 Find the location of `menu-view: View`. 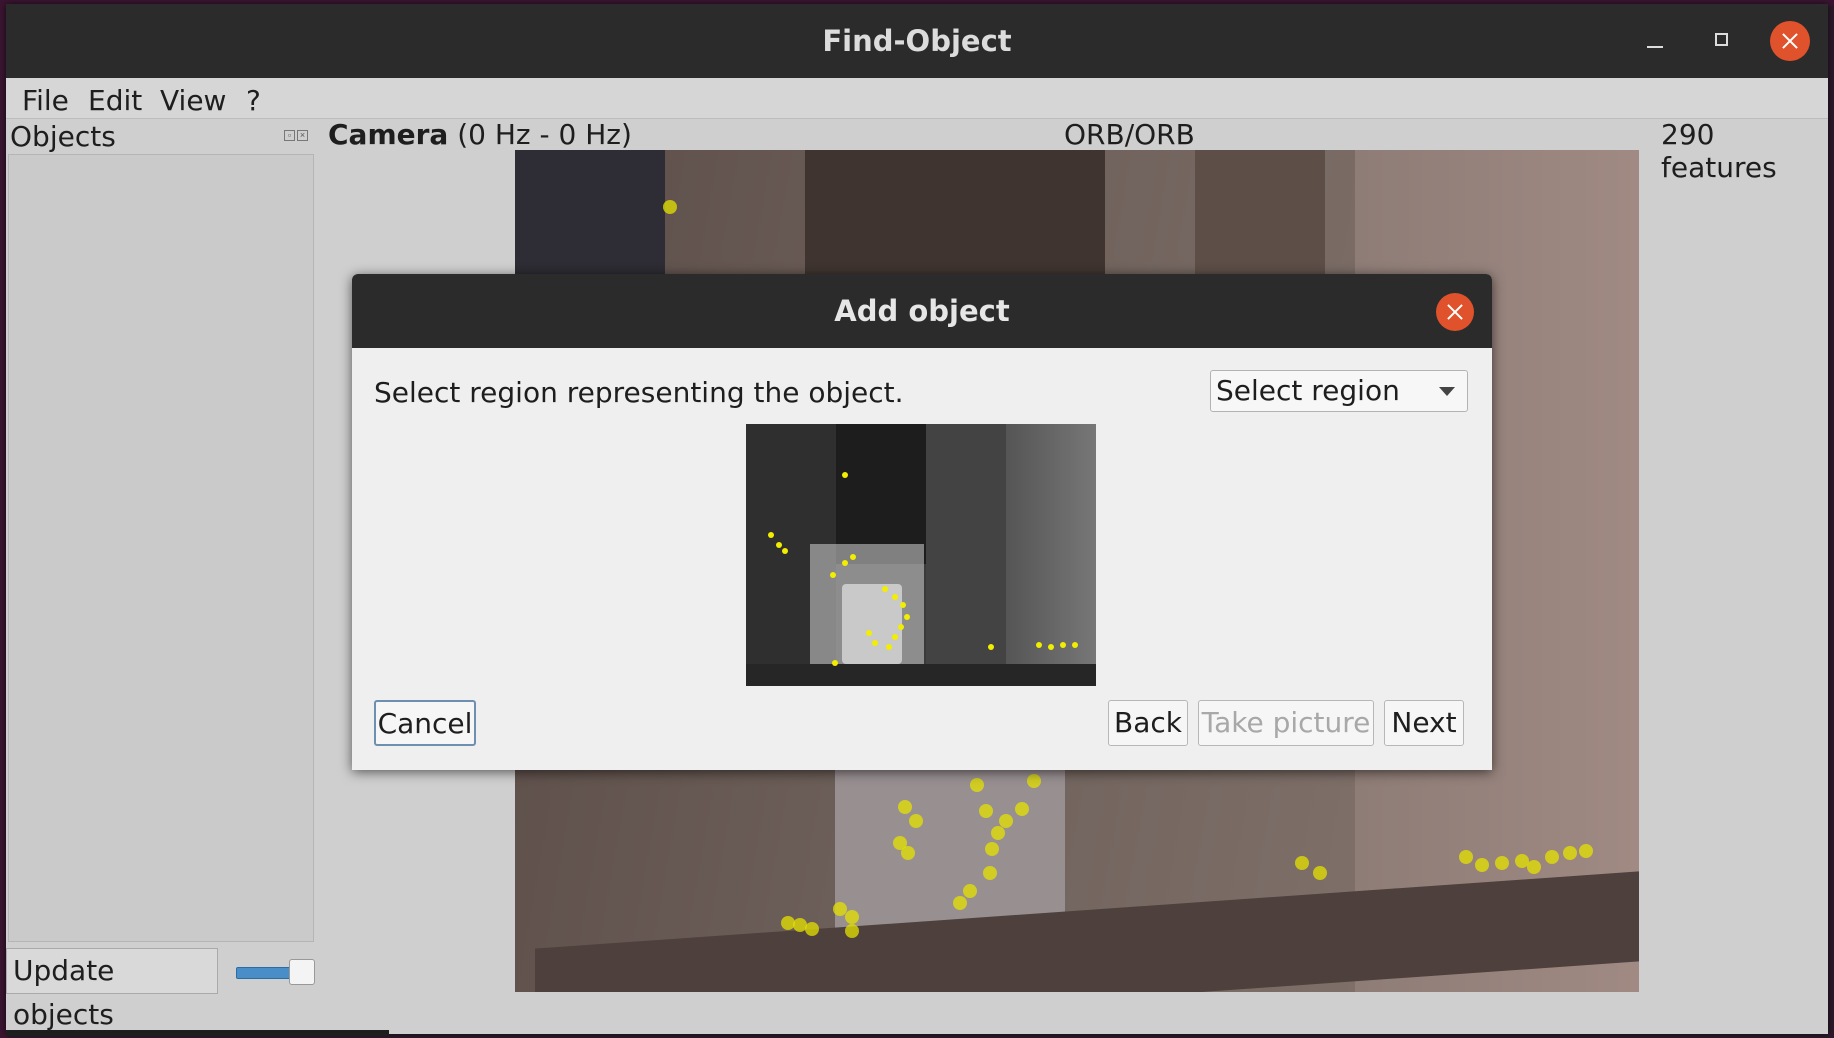

menu-view: View is located at coordinates (193, 100).